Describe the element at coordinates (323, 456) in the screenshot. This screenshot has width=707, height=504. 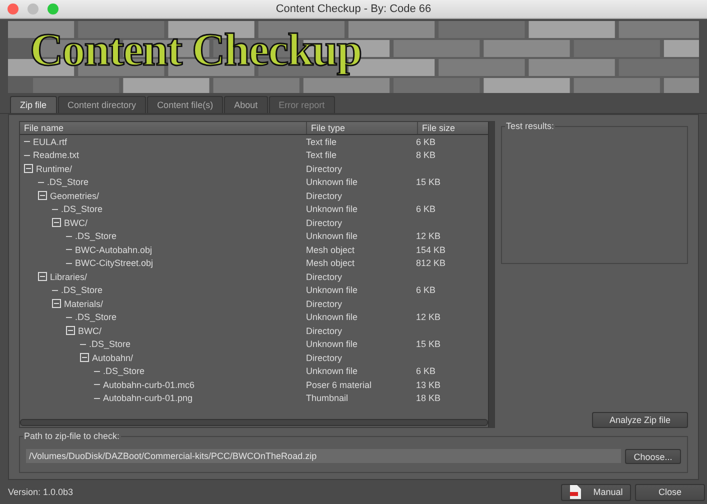
I see `path-field: /Volumes/DuoDisk/DAZBoot/Commercial-kits/PCC/BWCOnTheRoad.zip` at that location.